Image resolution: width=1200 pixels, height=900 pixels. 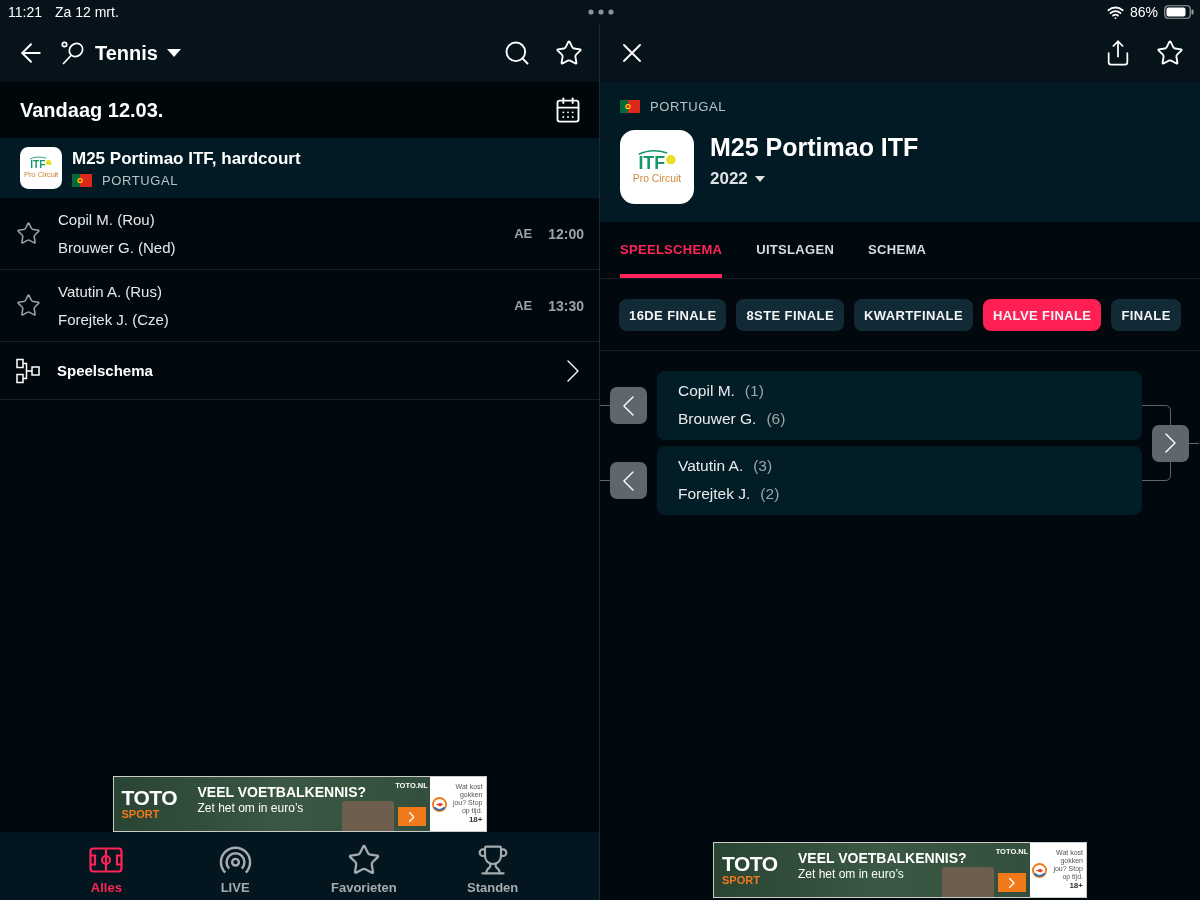 What do you see at coordinates (1143, 12) in the screenshot?
I see `battery-percentage: 86%` at bounding box center [1143, 12].